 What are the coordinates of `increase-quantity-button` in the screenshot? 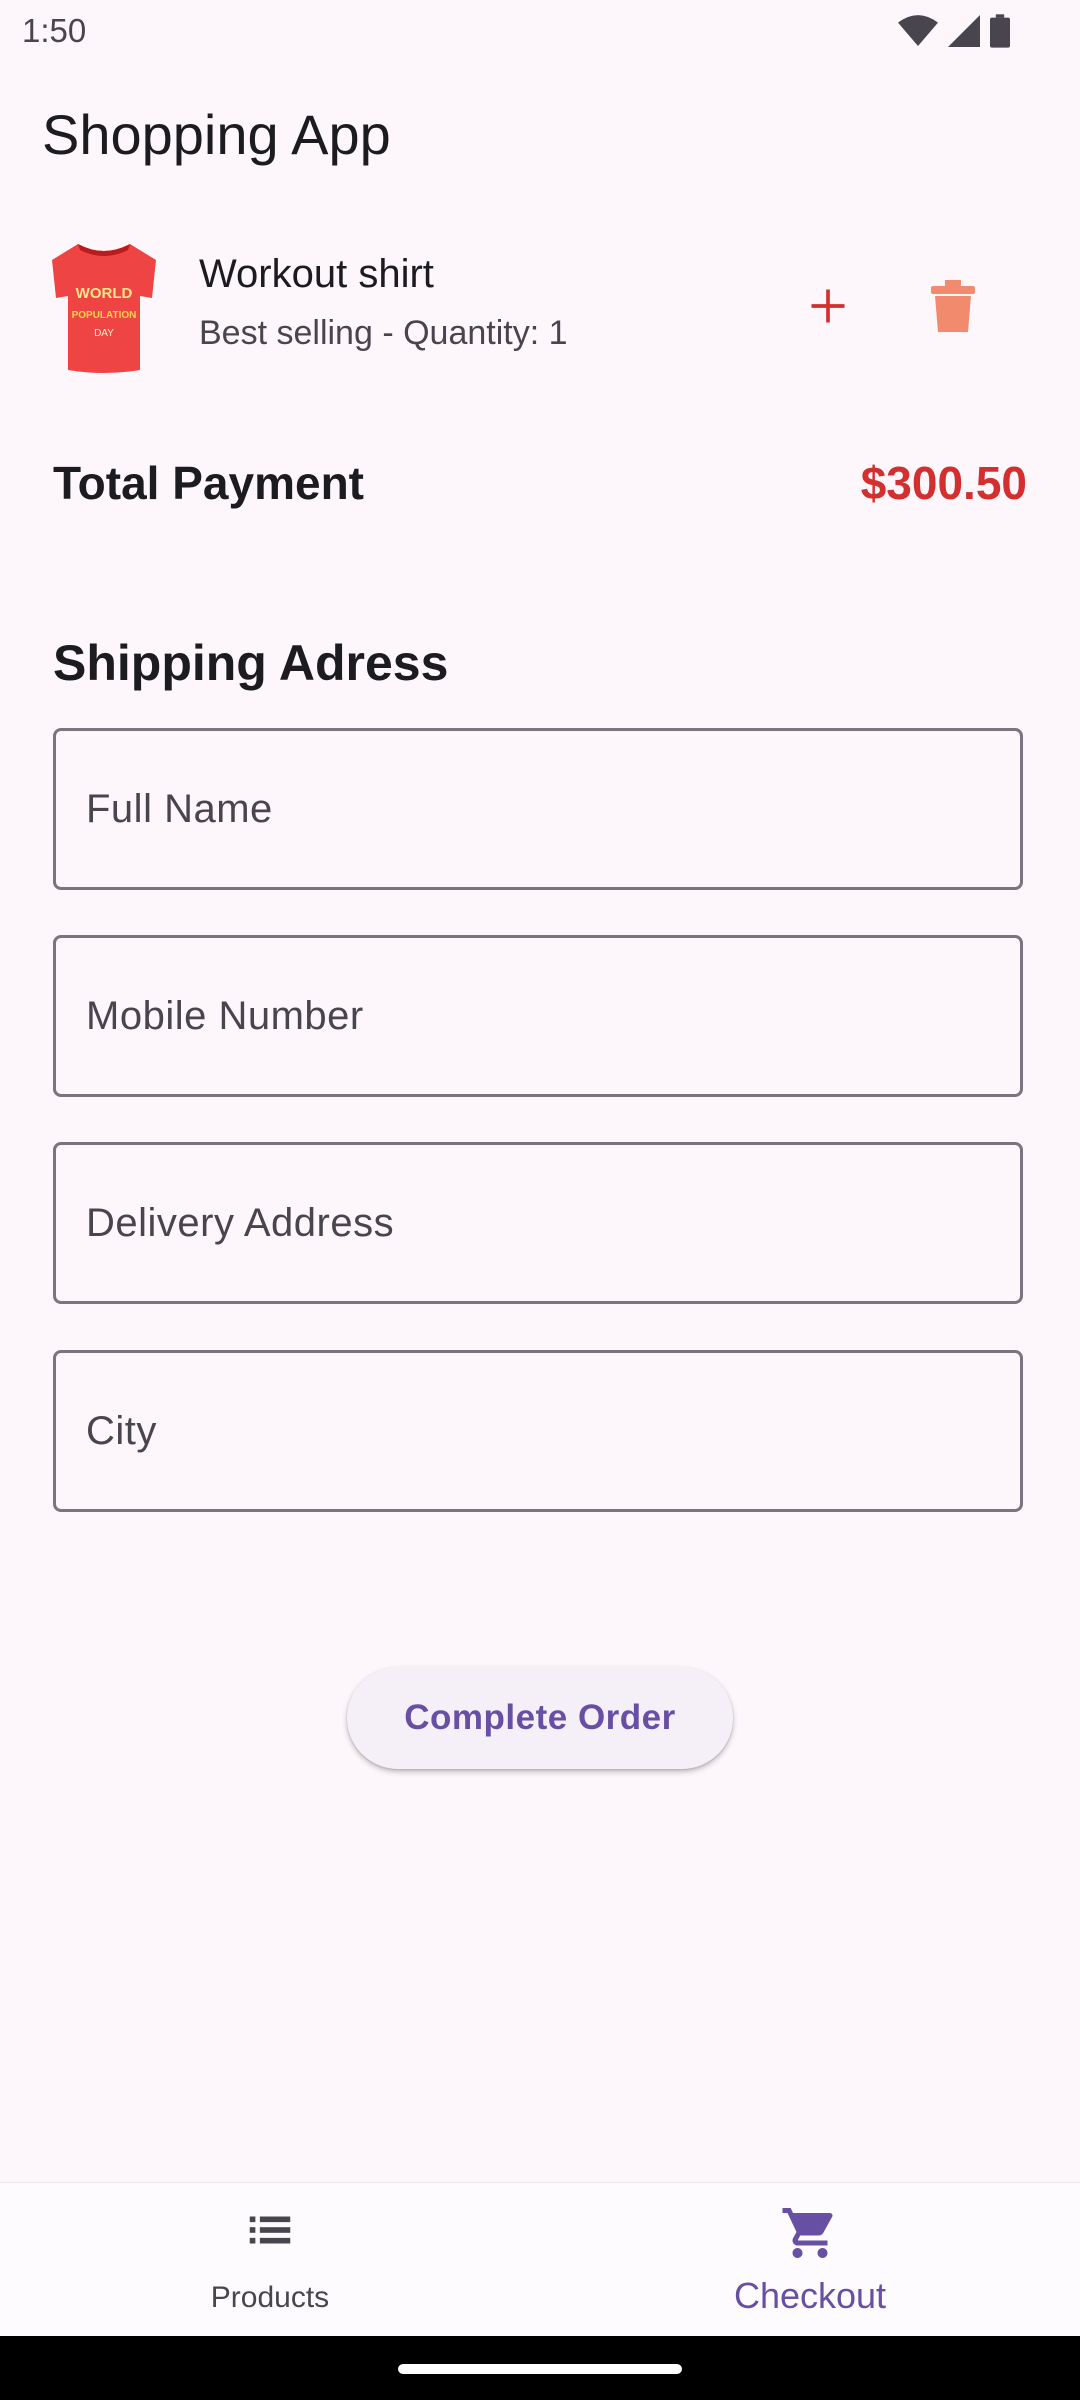 It's located at (828, 306).